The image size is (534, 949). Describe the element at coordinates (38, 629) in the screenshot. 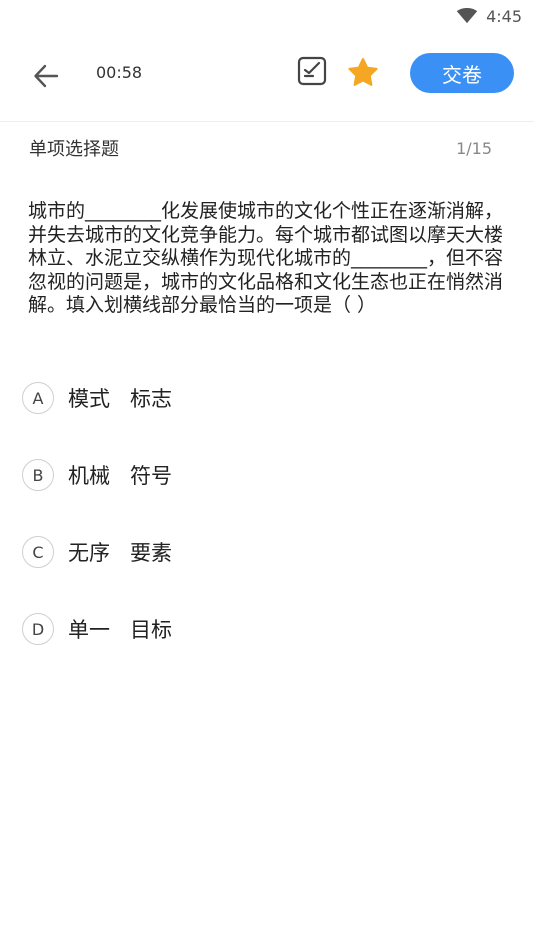

I see `option-letter-circle: D` at that location.